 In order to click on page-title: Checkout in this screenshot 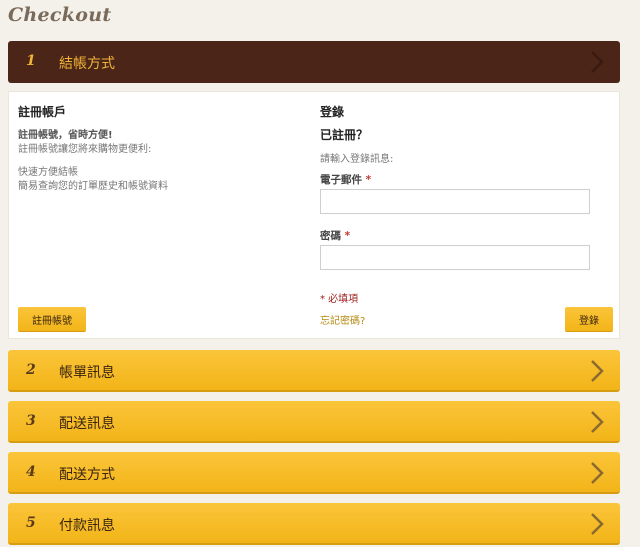, I will do `click(60, 15)`.